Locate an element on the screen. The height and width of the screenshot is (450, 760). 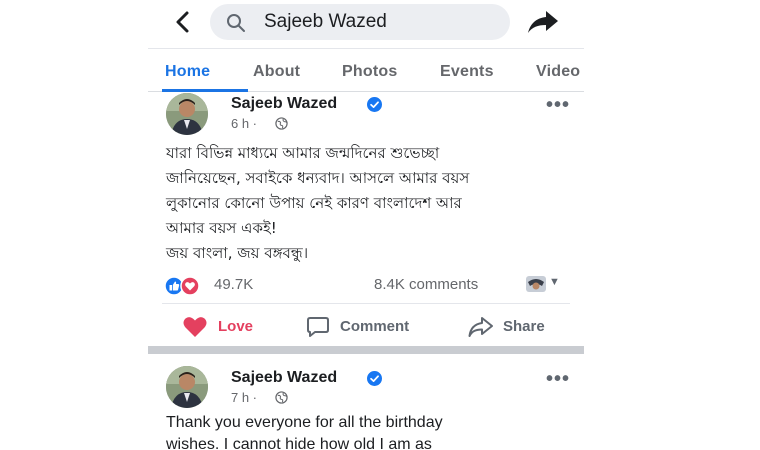
active-tab-indicator is located at coordinates (205, 90).